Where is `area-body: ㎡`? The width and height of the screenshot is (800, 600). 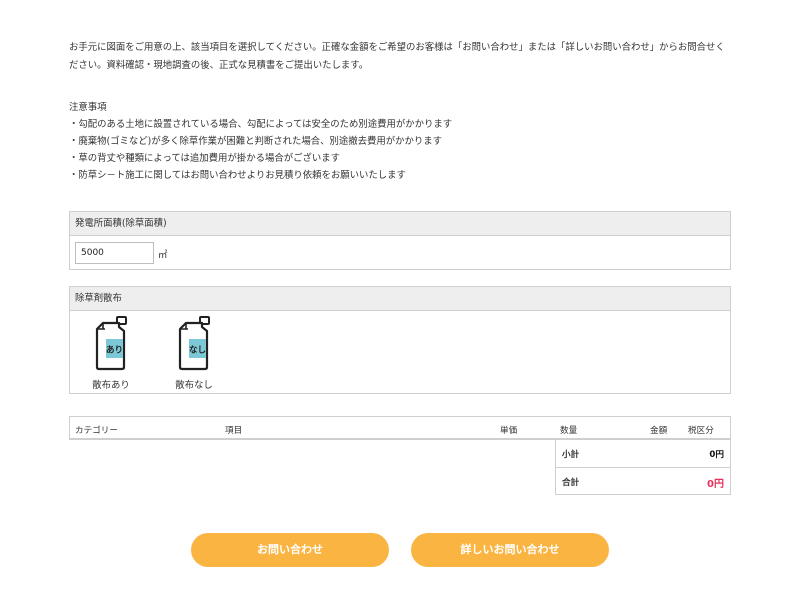 area-body: ㎡ is located at coordinates (400, 252).